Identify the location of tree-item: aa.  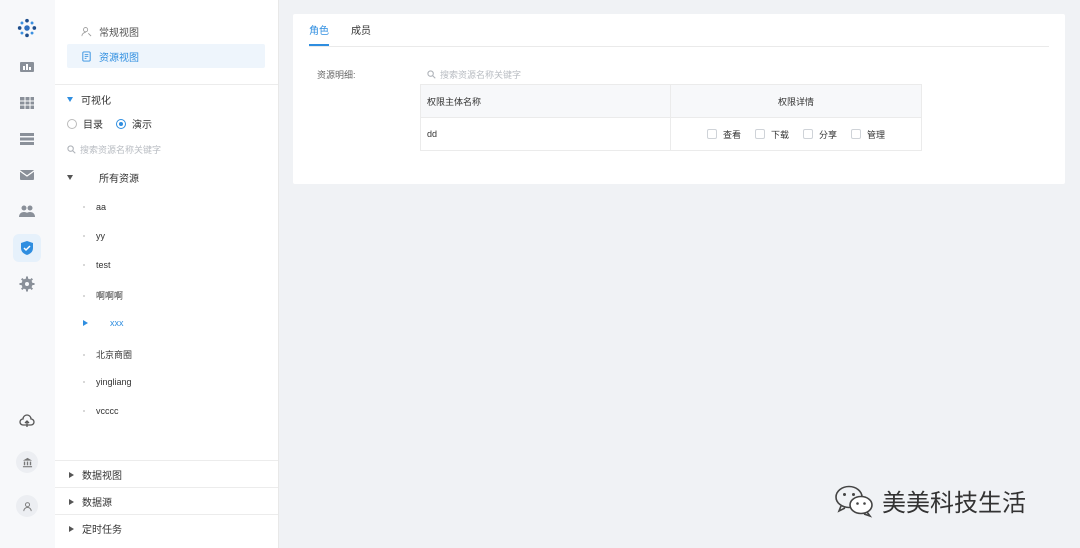
(94, 207).